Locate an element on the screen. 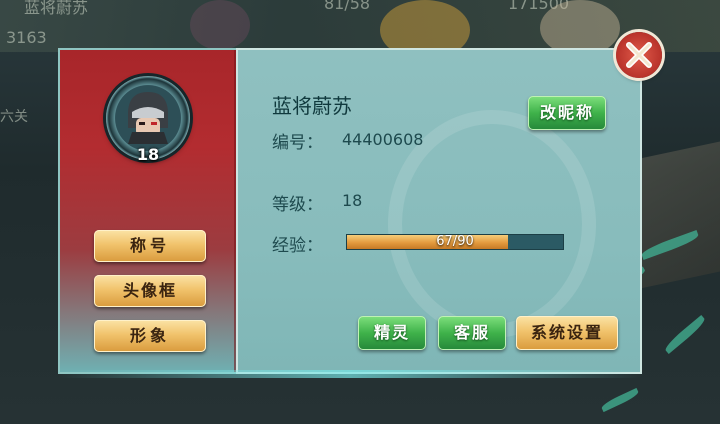 The height and width of the screenshot is (424, 720). background-score: 3163 is located at coordinates (26, 37).